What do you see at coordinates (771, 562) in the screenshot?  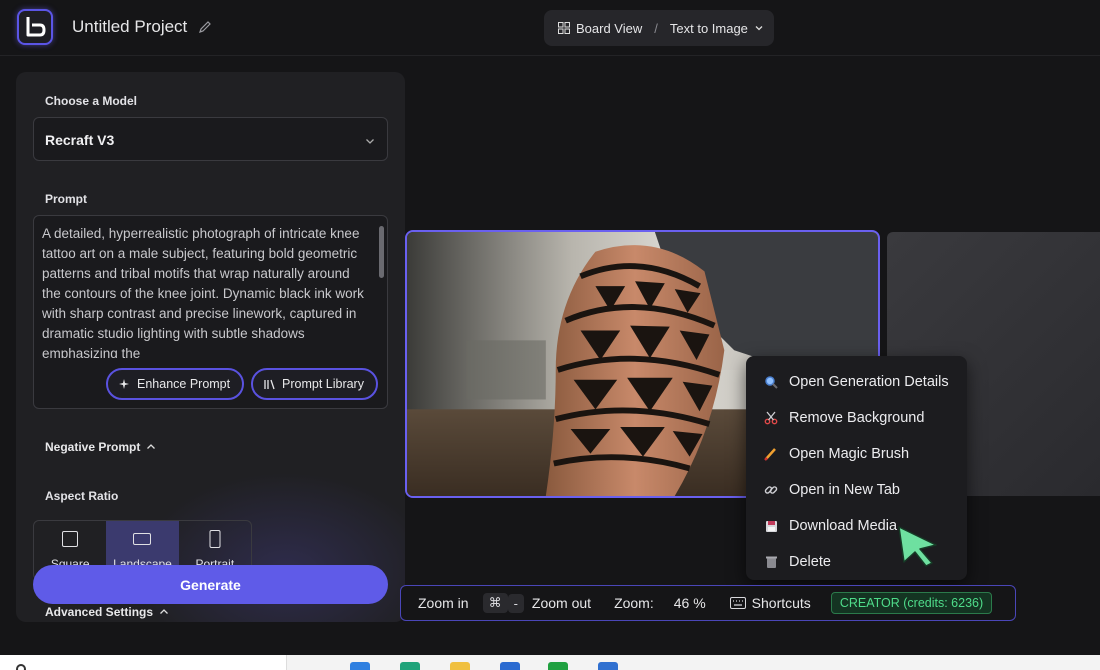 I see `trash-icon` at bounding box center [771, 562].